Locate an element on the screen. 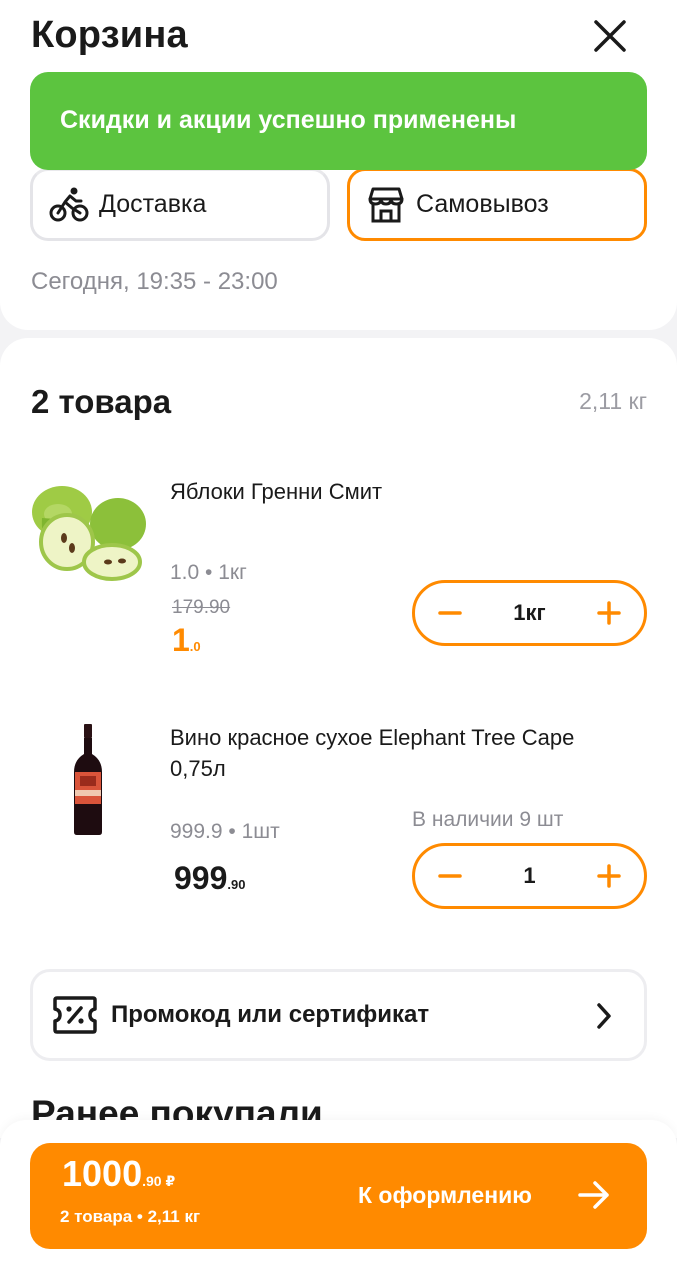 Image resolution: width=677 pixels, height=1280 pixels. quantity-value: 1 is located at coordinates (529, 875).